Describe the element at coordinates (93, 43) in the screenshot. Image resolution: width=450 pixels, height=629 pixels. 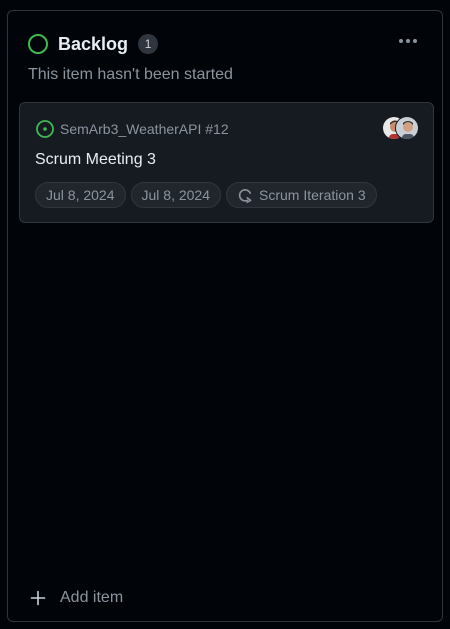
I see `column-title: Backlog` at that location.